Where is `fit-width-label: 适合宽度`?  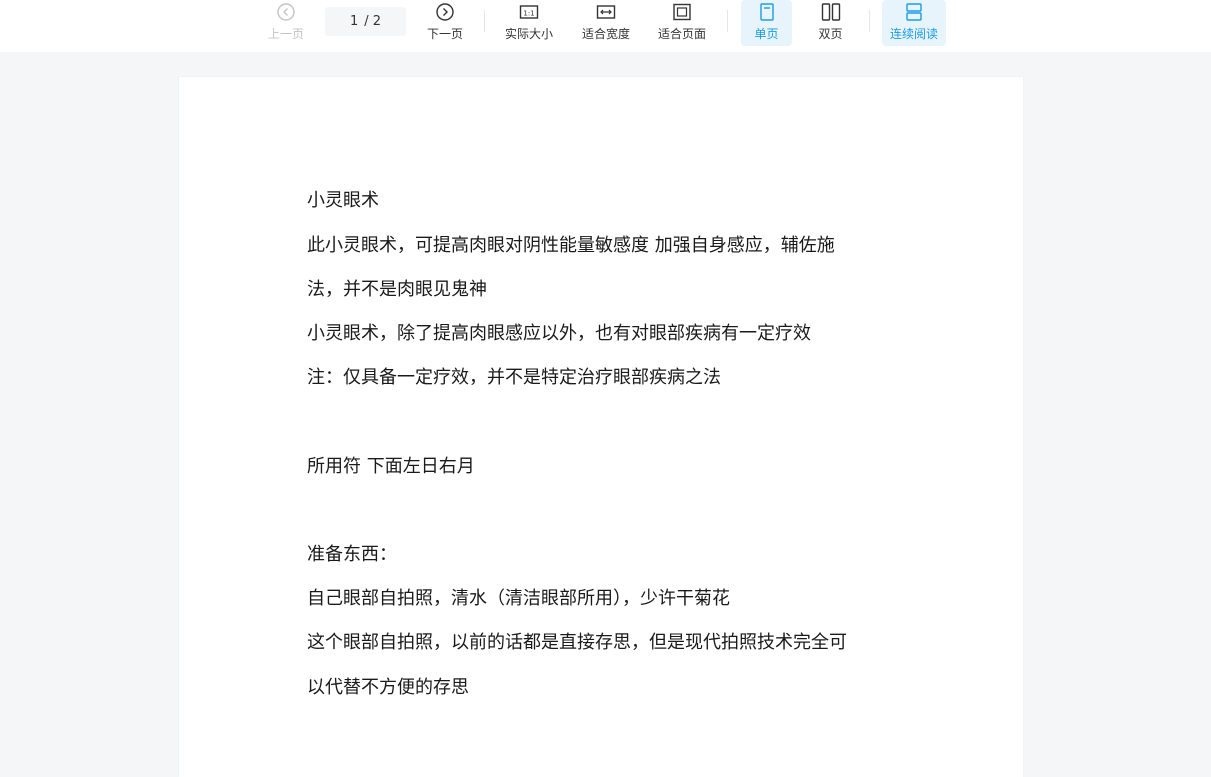
fit-width-label: 适合宽度 is located at coordinates (605, 34).